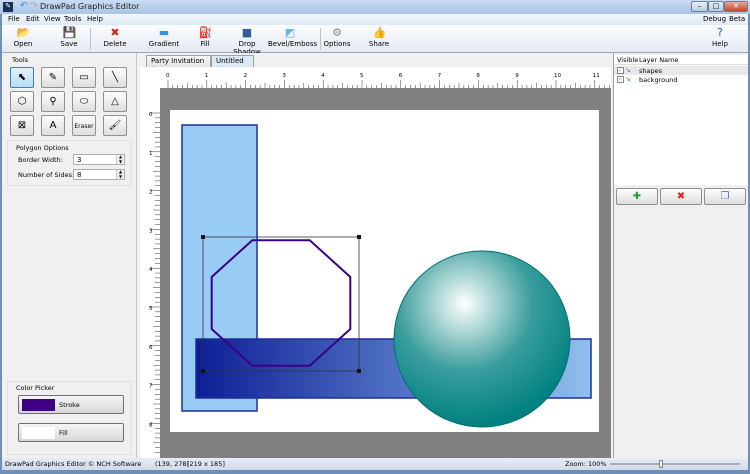  I want to click on toolbar-label: Gradient, so click(164, 44).